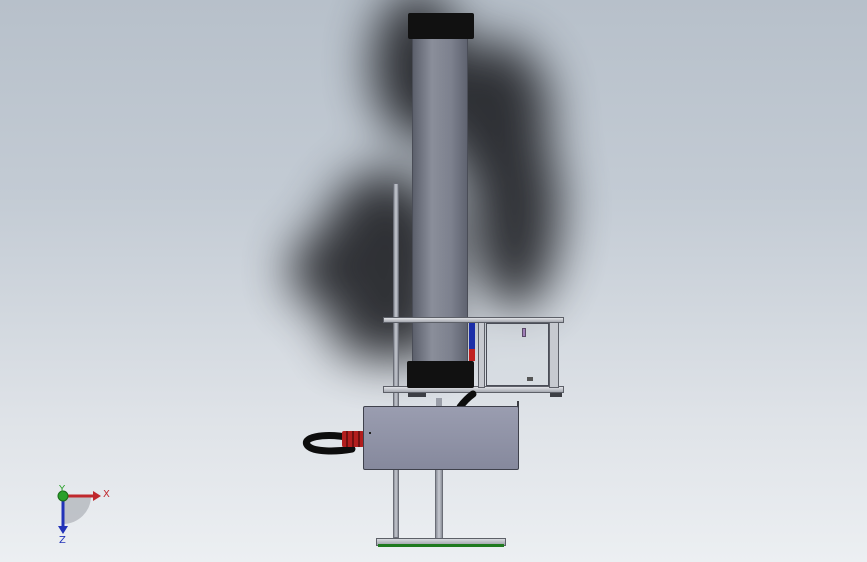 The image size is (867, 562). I want to click on hose-fitting, so click(353, 439).